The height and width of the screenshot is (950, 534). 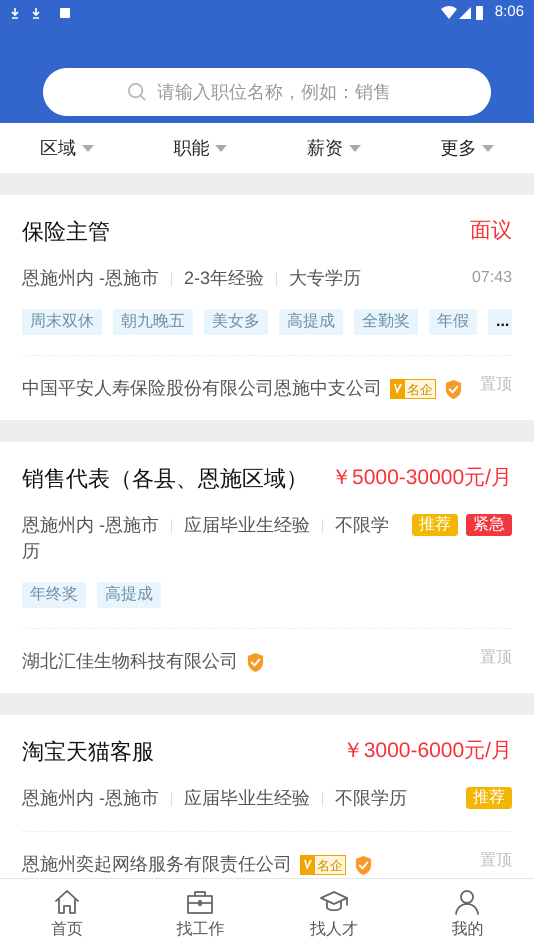 What do you see at coordinates (509, 12) in the screenshot?
I see `clock: 8:06` at bounding box center [509, 12].